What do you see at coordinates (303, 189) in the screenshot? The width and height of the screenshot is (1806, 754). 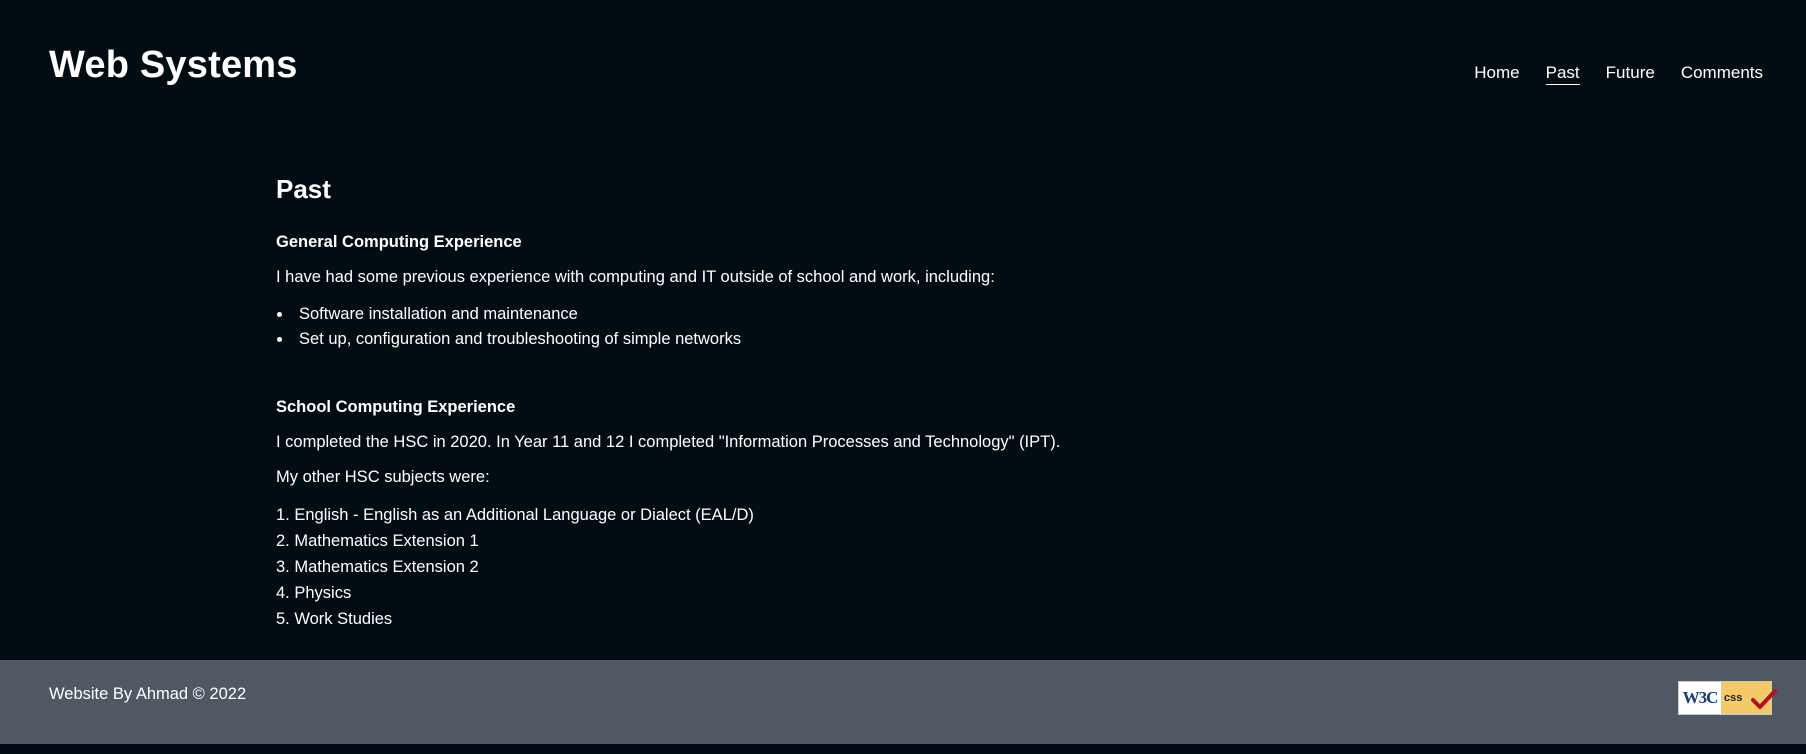 I see `page-heading: Past` at bounding box center [303, 189].